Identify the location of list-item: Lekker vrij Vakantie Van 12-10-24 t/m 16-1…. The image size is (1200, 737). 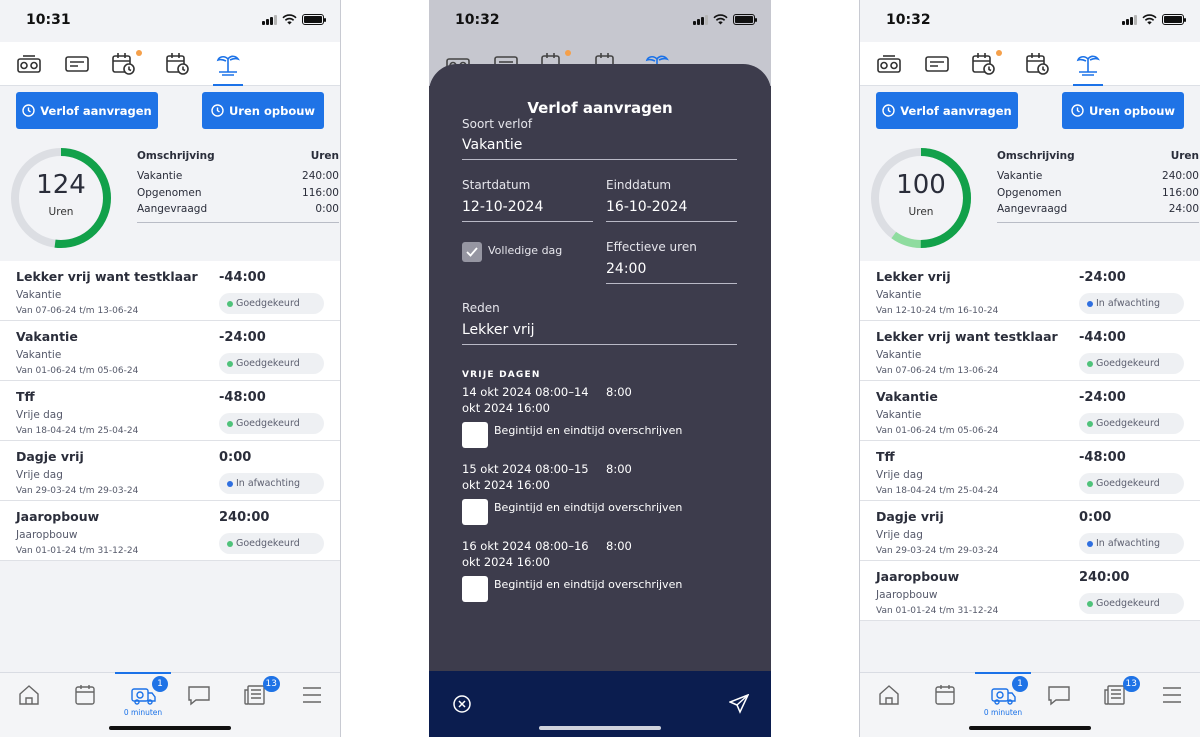
(1030, 291).